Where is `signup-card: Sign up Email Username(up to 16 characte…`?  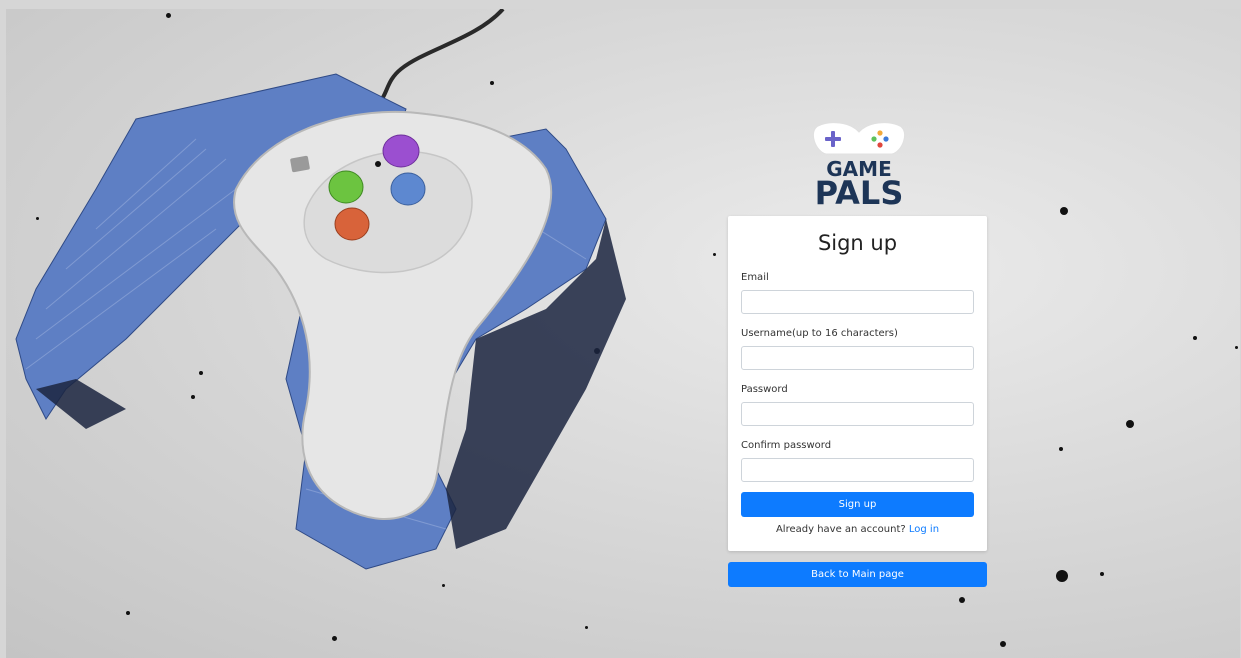 signup-card: Sign up Email Username(up to 16 characte… is located at coordinates (857, 383).